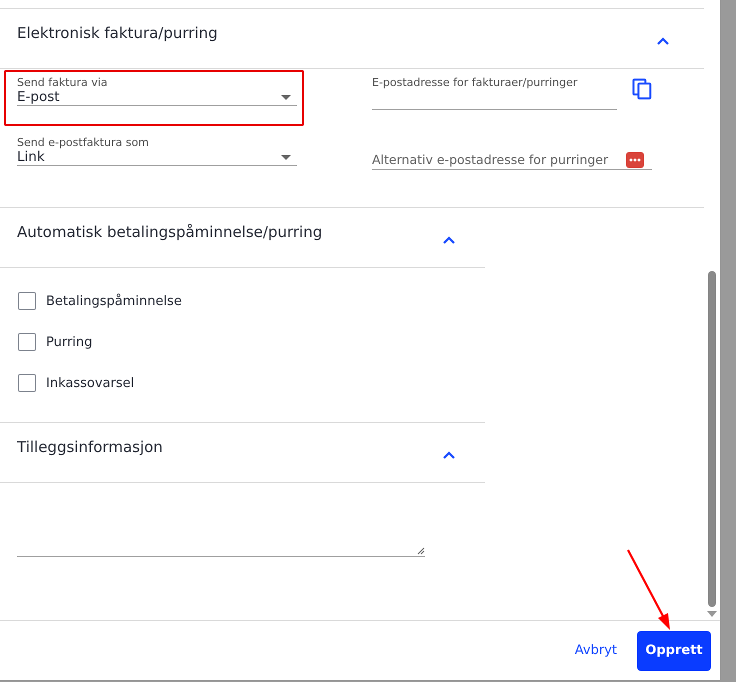 Image resolution: width=736 pixels, height=682 pixels. What do you see at coordinates (157, 89) in the screenshot?
I see `select-field: Send faktura via E-post` at bounding box center [157, 89].